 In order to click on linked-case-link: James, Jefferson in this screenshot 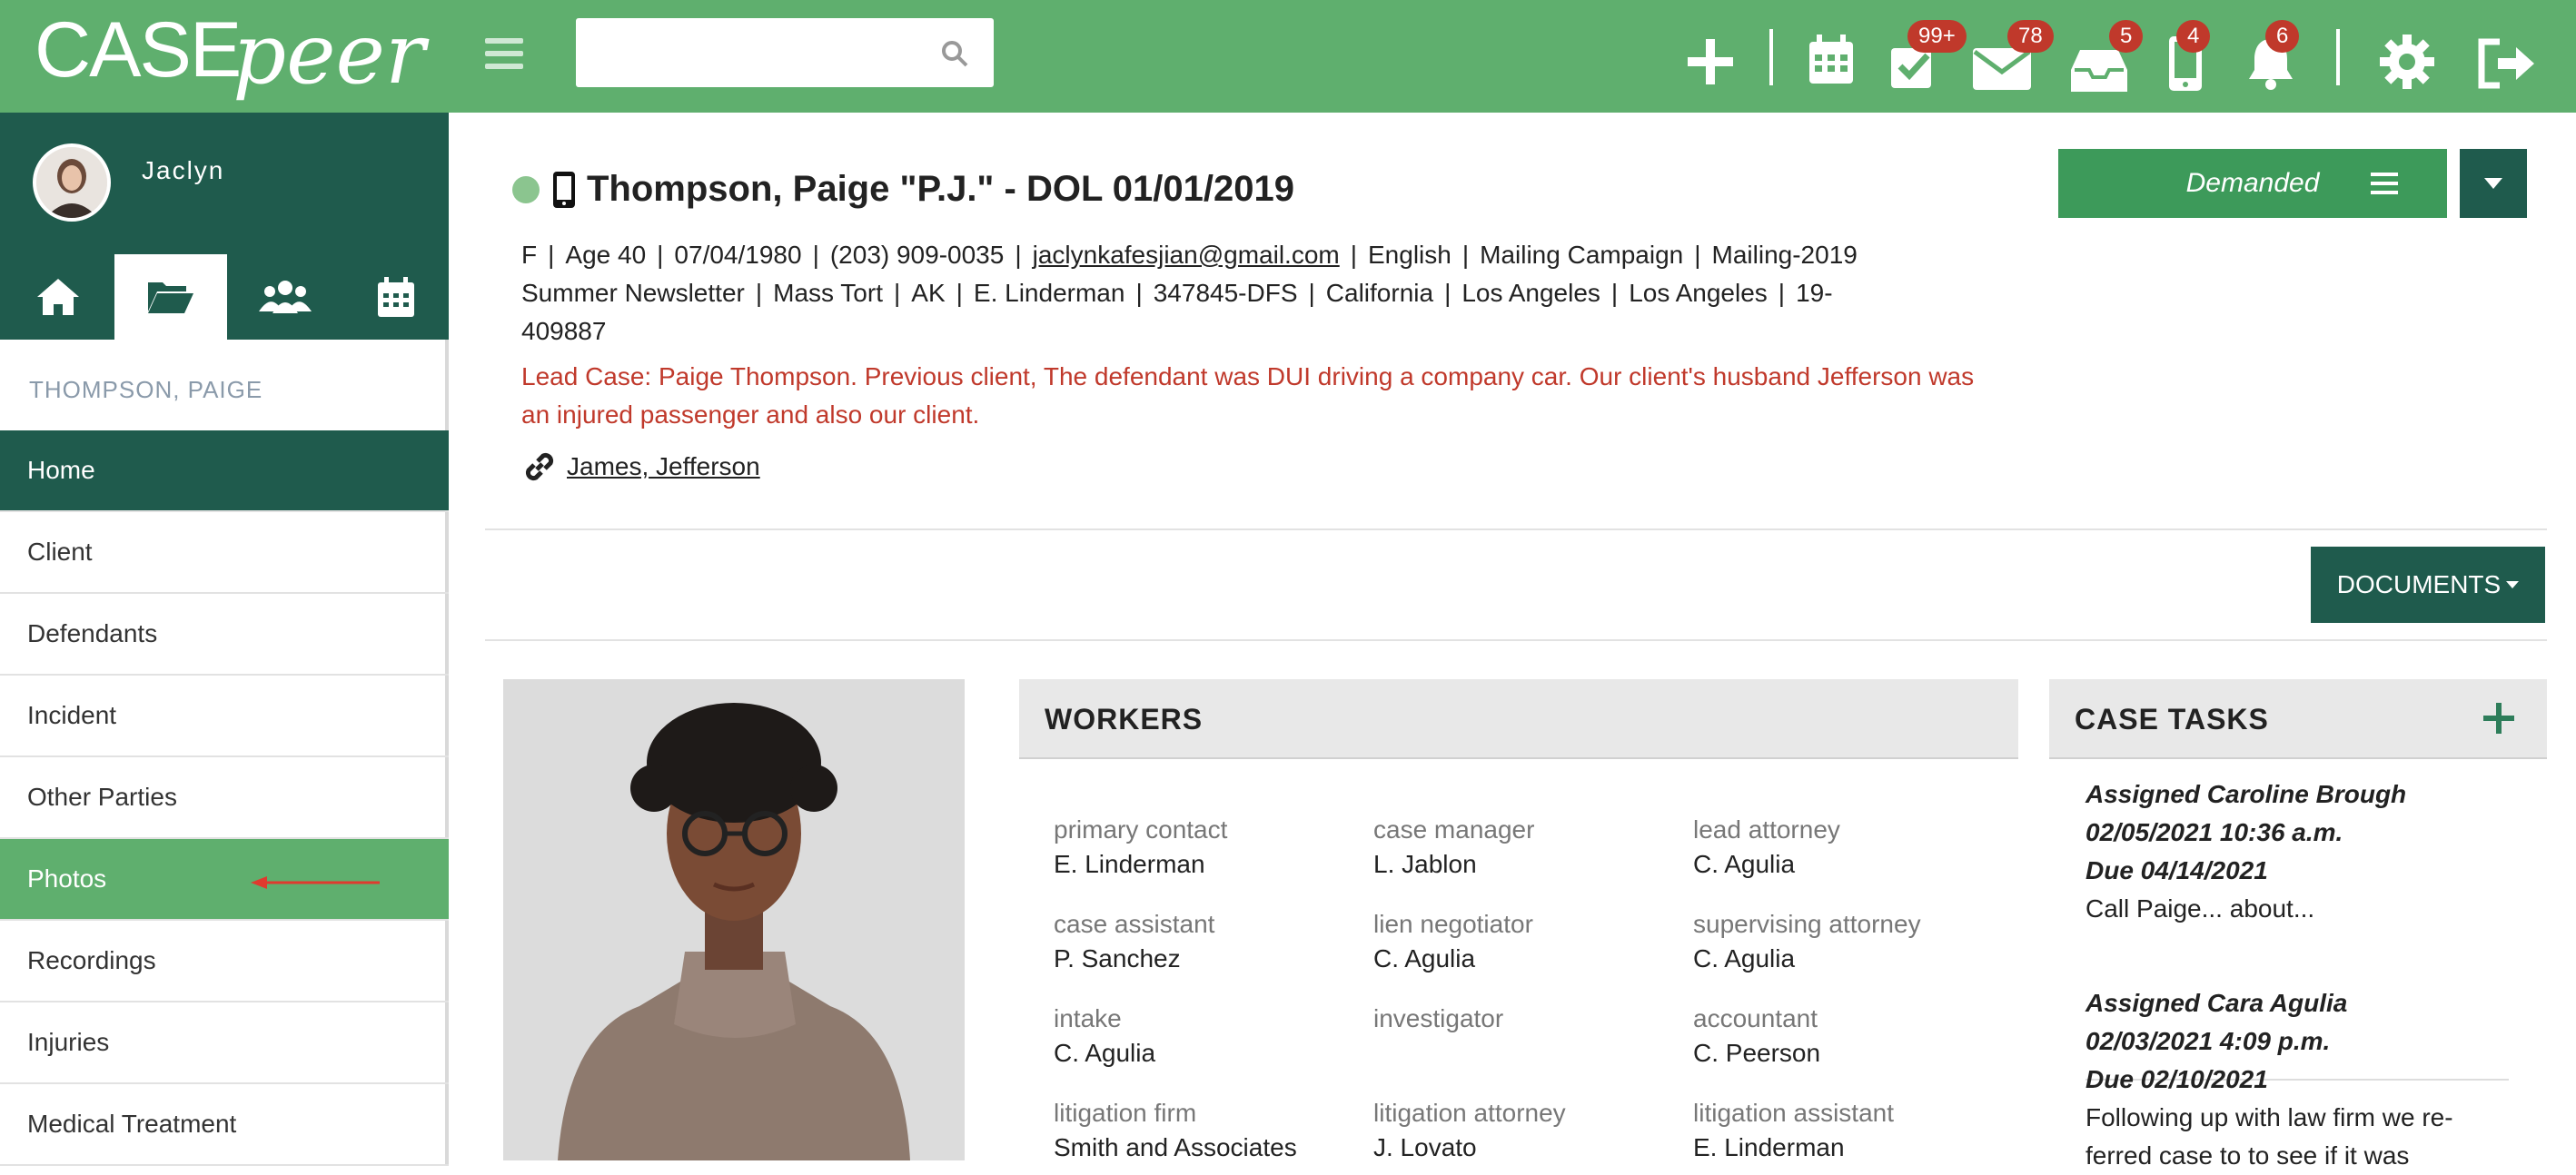, I will do `click(663, 466)`.